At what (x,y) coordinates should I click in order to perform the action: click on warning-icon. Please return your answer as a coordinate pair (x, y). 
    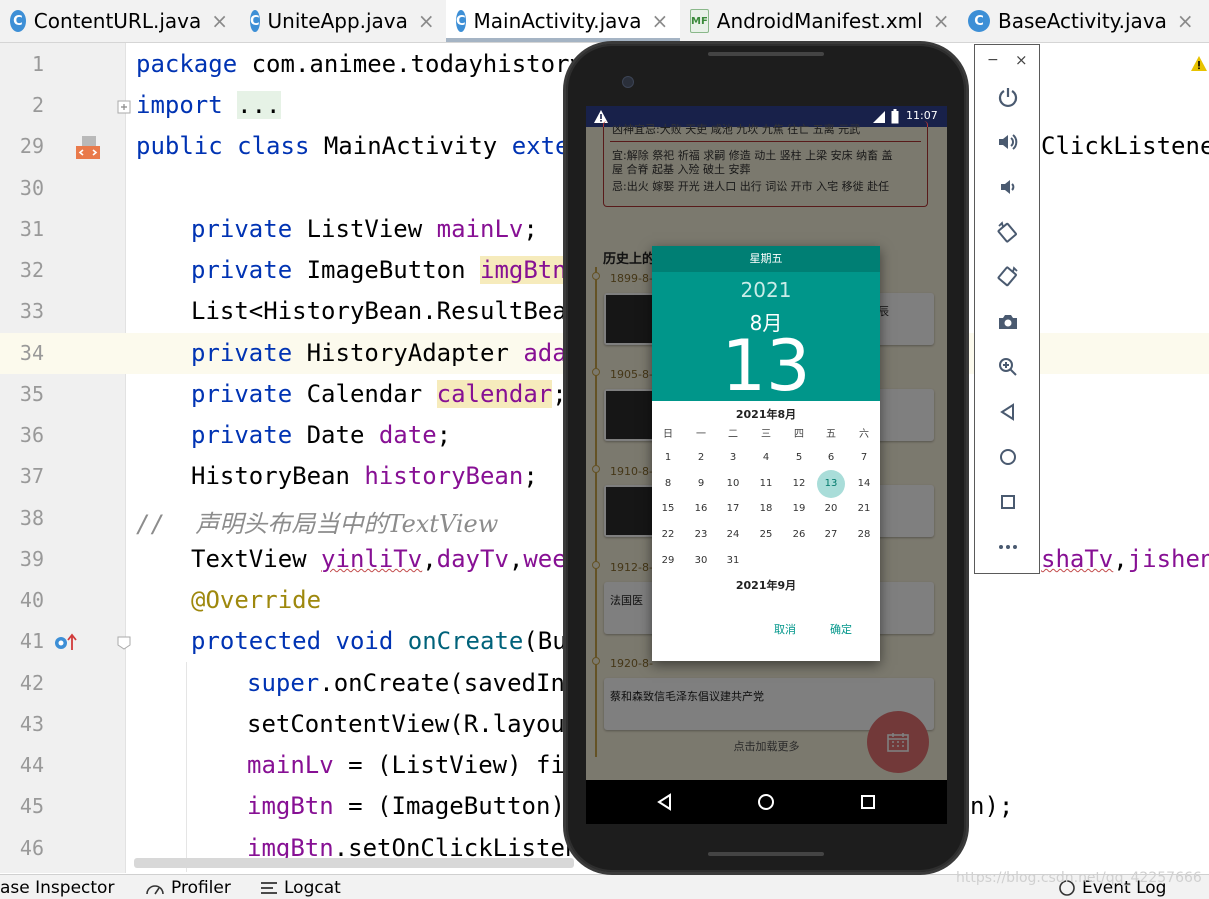
    Looking at the image, I should click on (1199, 64).